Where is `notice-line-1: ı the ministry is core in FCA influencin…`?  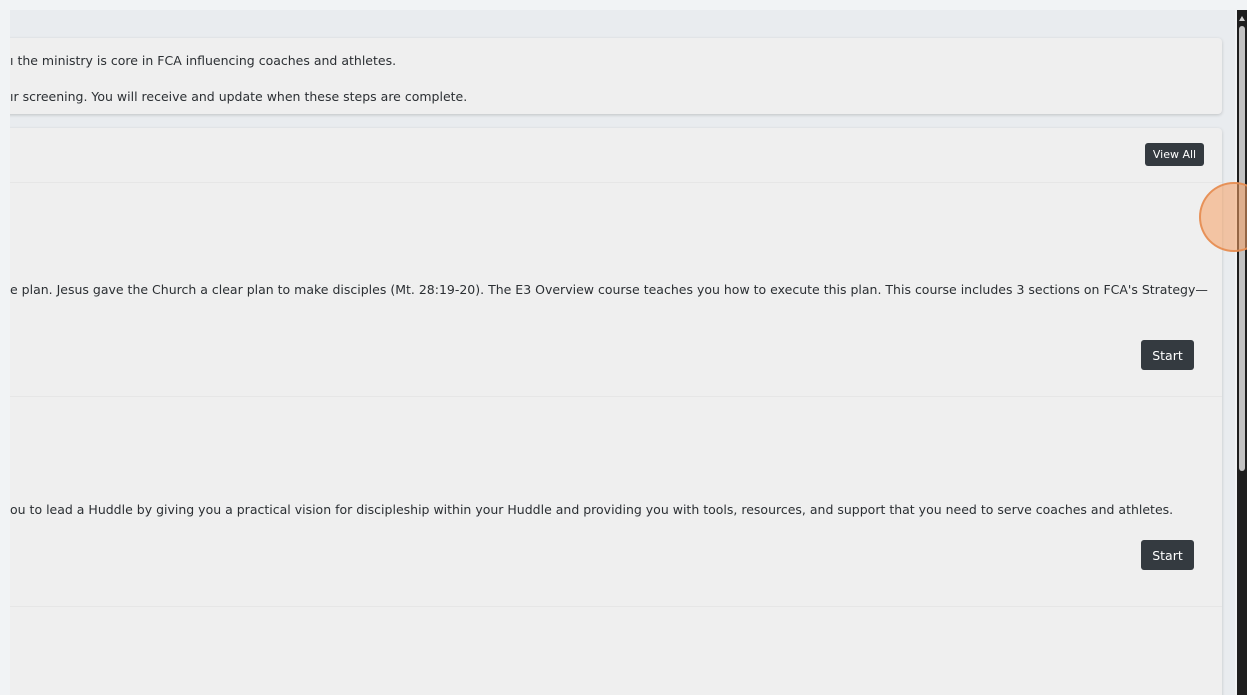 notice-line-1: ı the ministry is core in FCA influencin… is located at coordinates (203, 60).